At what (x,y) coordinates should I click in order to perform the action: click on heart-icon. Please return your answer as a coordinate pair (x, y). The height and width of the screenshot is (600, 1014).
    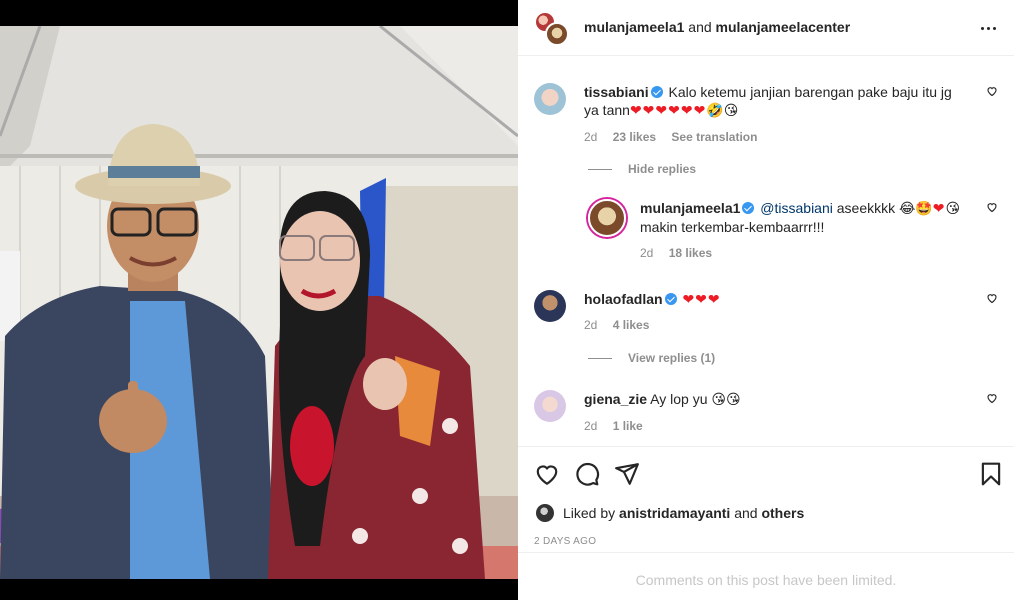
    Looking at the image, I should click on (547, 474).